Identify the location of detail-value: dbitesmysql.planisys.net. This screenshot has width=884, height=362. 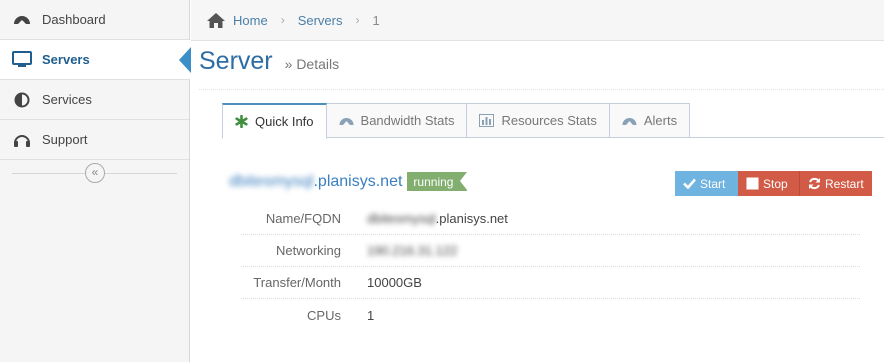
(437, 218).